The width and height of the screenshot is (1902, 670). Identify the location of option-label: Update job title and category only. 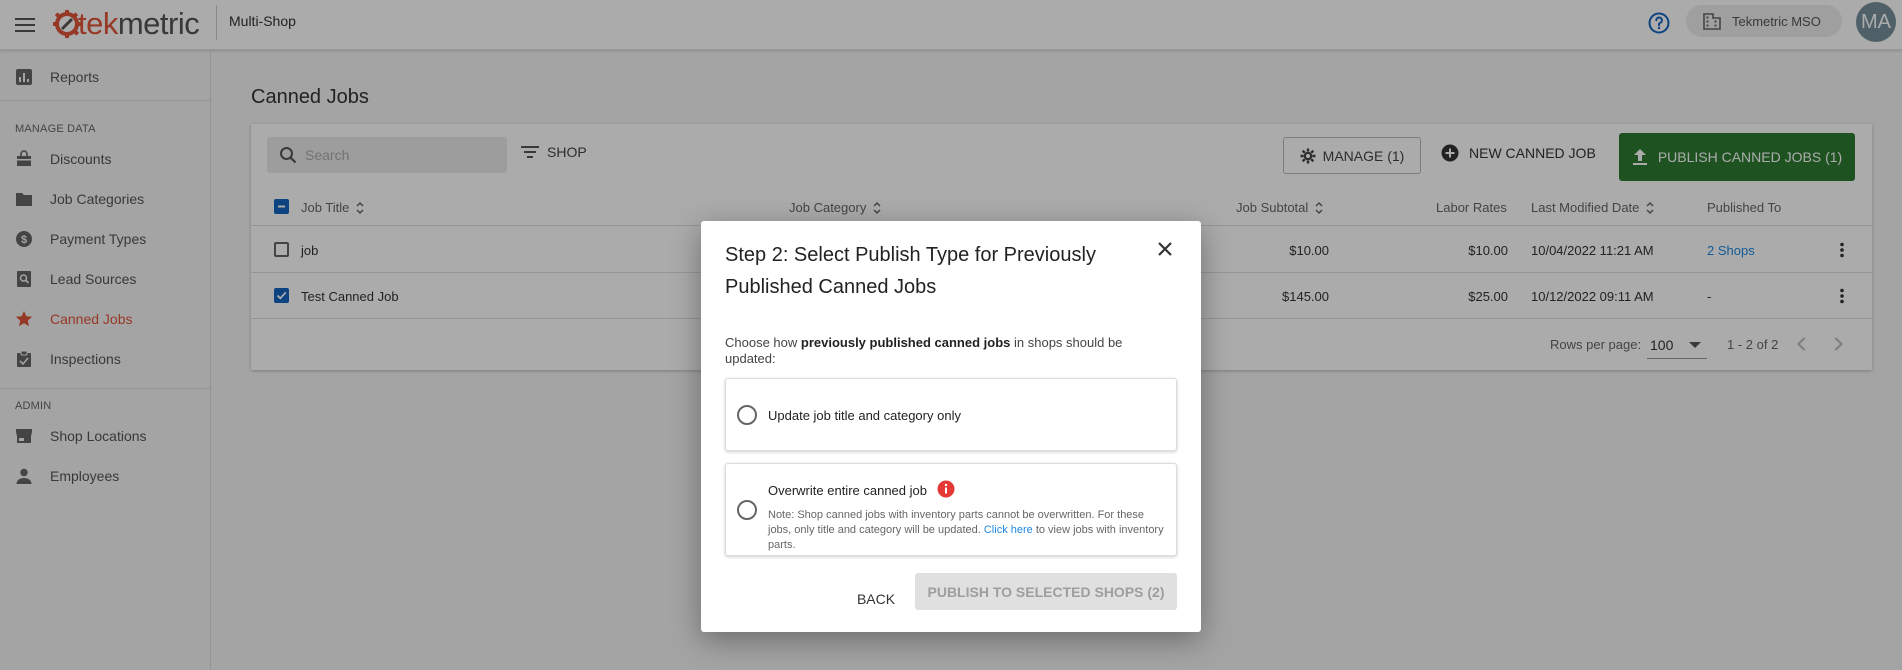
(864, 415).